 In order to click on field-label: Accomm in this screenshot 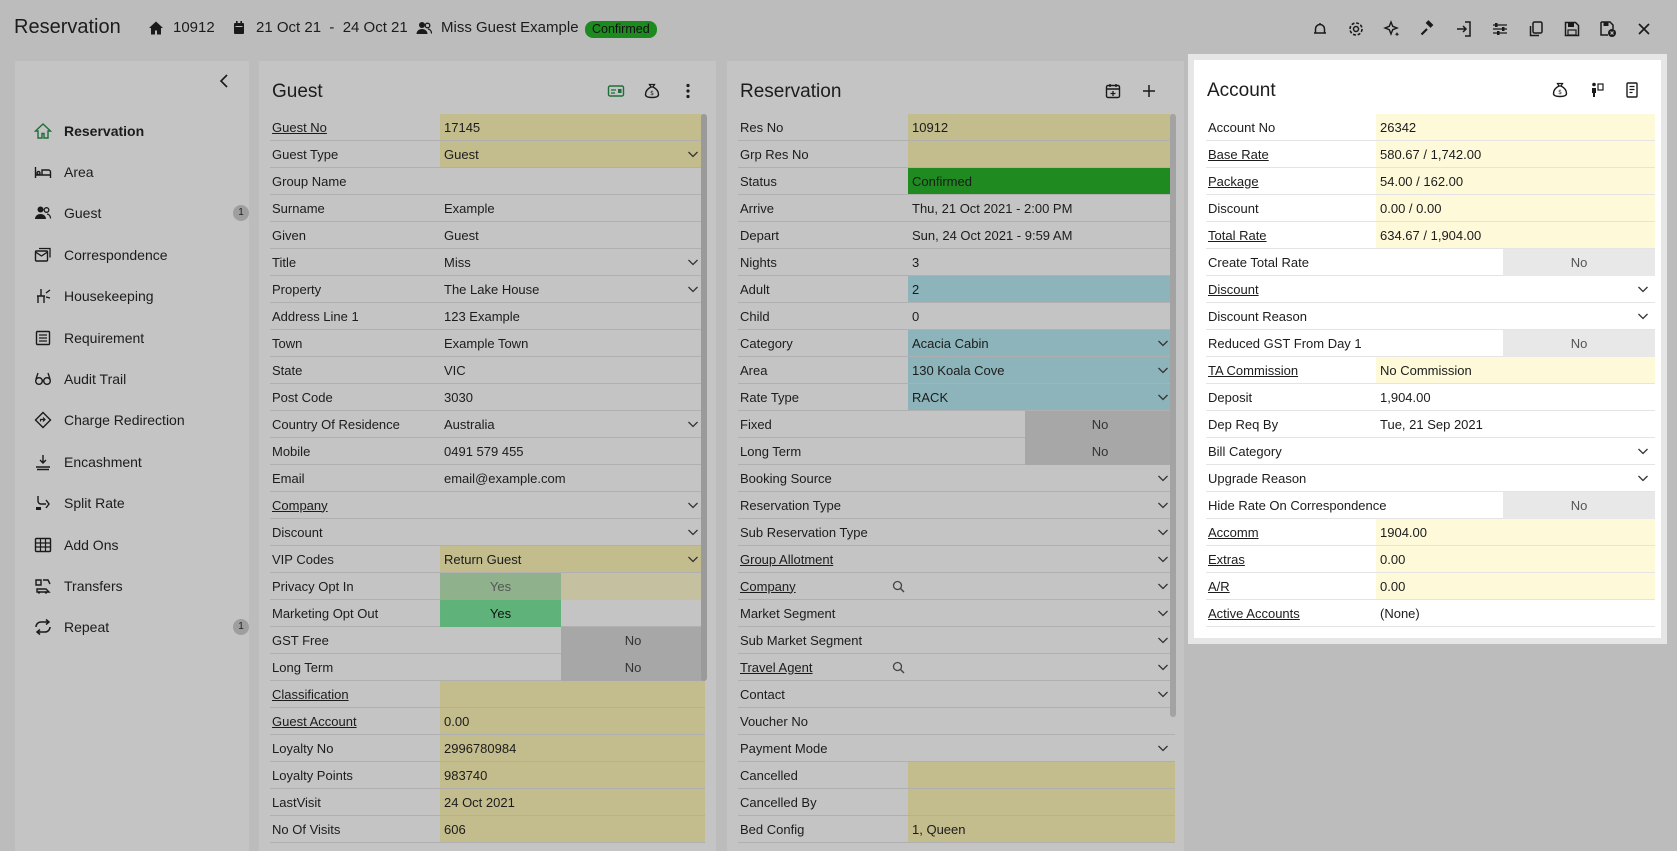, I will do `click(1291, 532)`.